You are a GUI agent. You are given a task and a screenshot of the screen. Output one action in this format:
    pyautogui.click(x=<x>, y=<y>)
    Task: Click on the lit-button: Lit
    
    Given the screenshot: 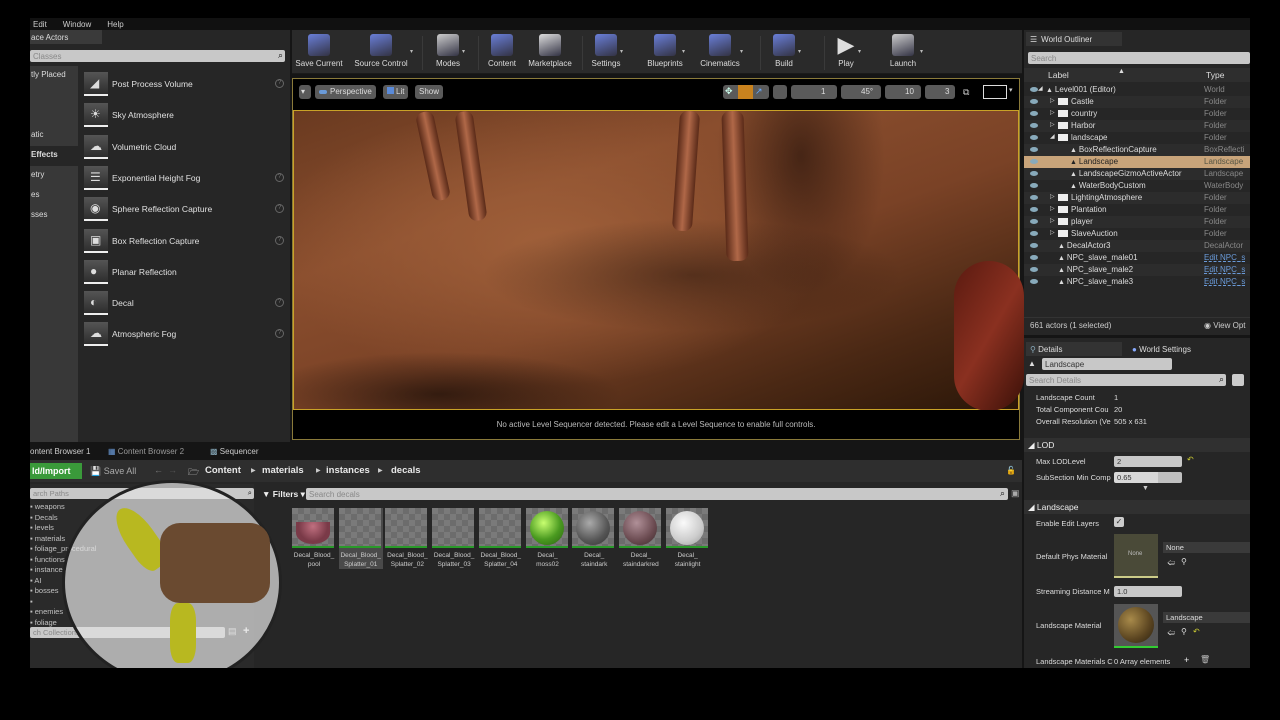 What is the action you would take?
    pyautogui.click(x=396, y=92)
    